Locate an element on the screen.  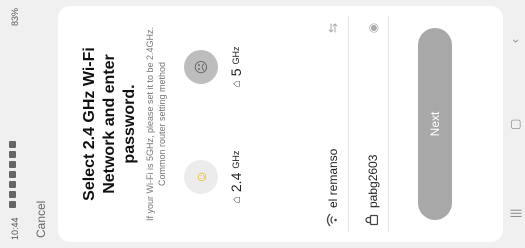
band-5ghz: ☹ ⌂ 5 GHz is located at coordinates (234, 67).